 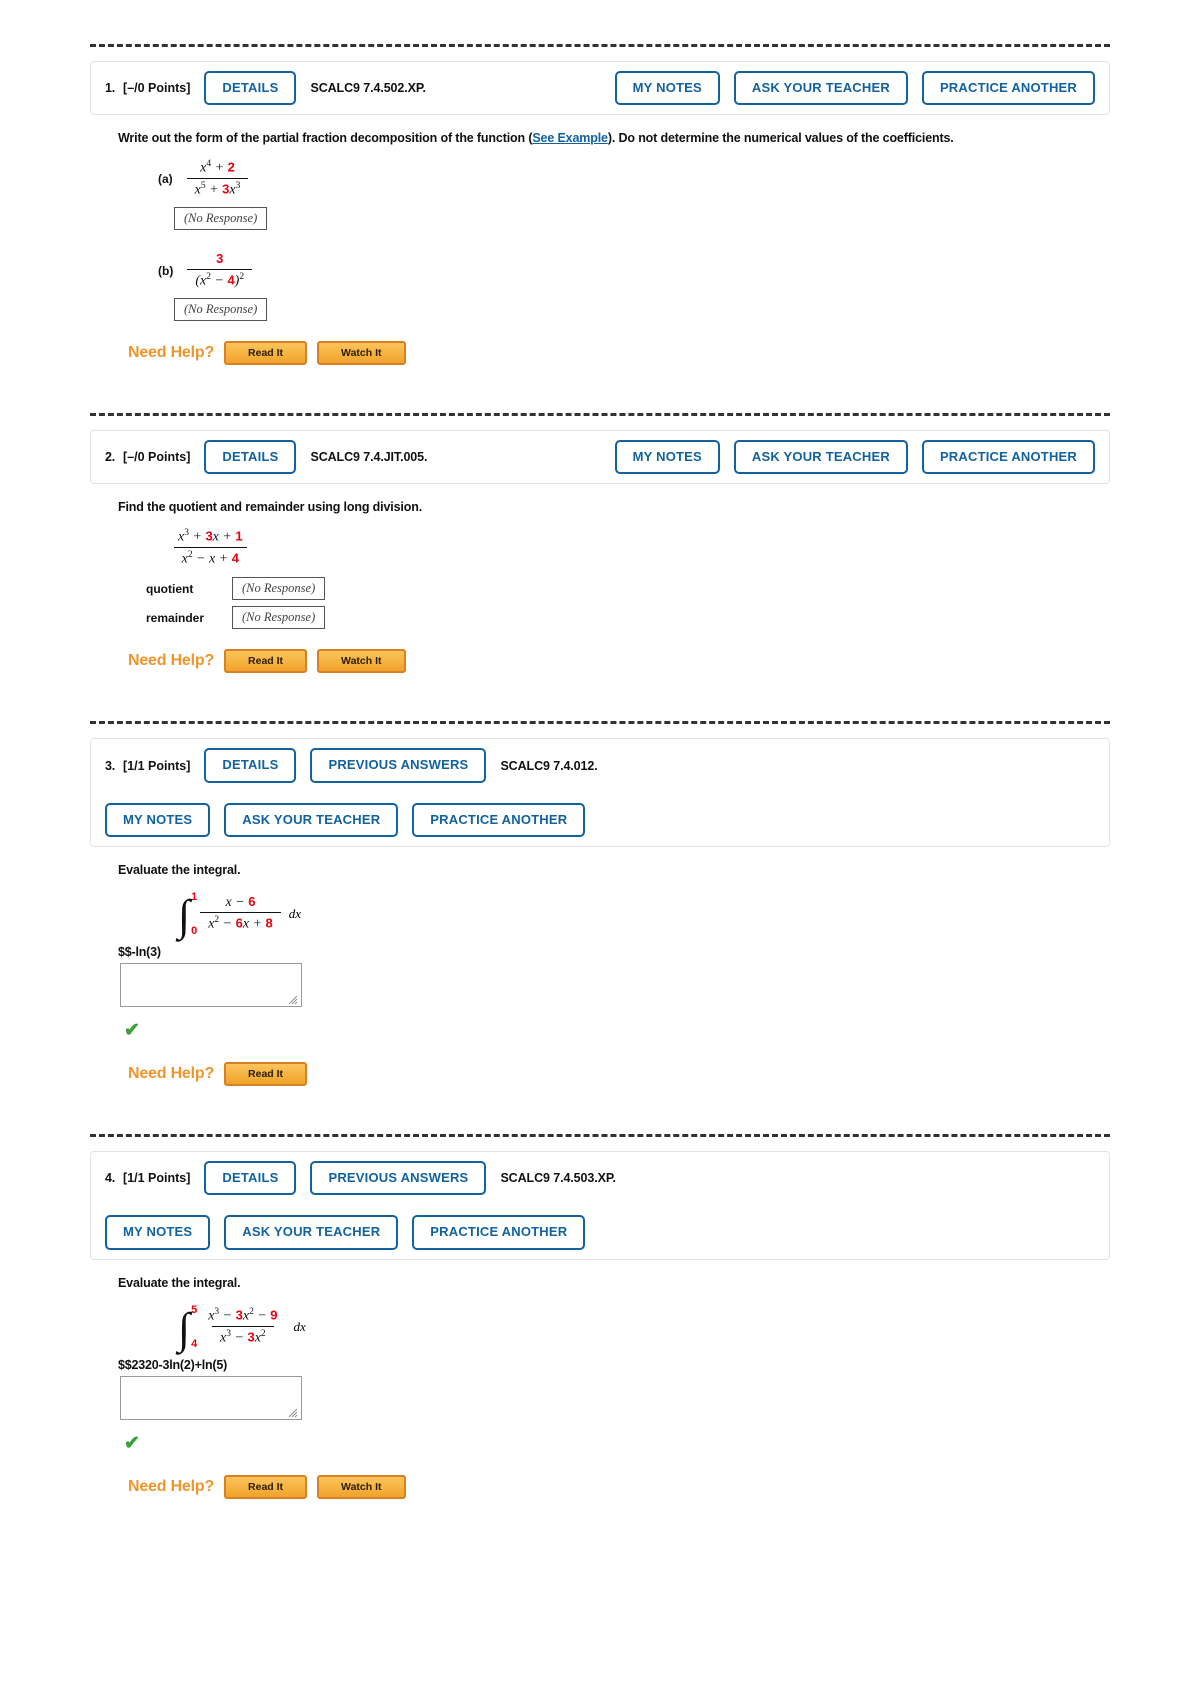 I want to click on answer-textarea-wrap, so click(x=210, y=1397).